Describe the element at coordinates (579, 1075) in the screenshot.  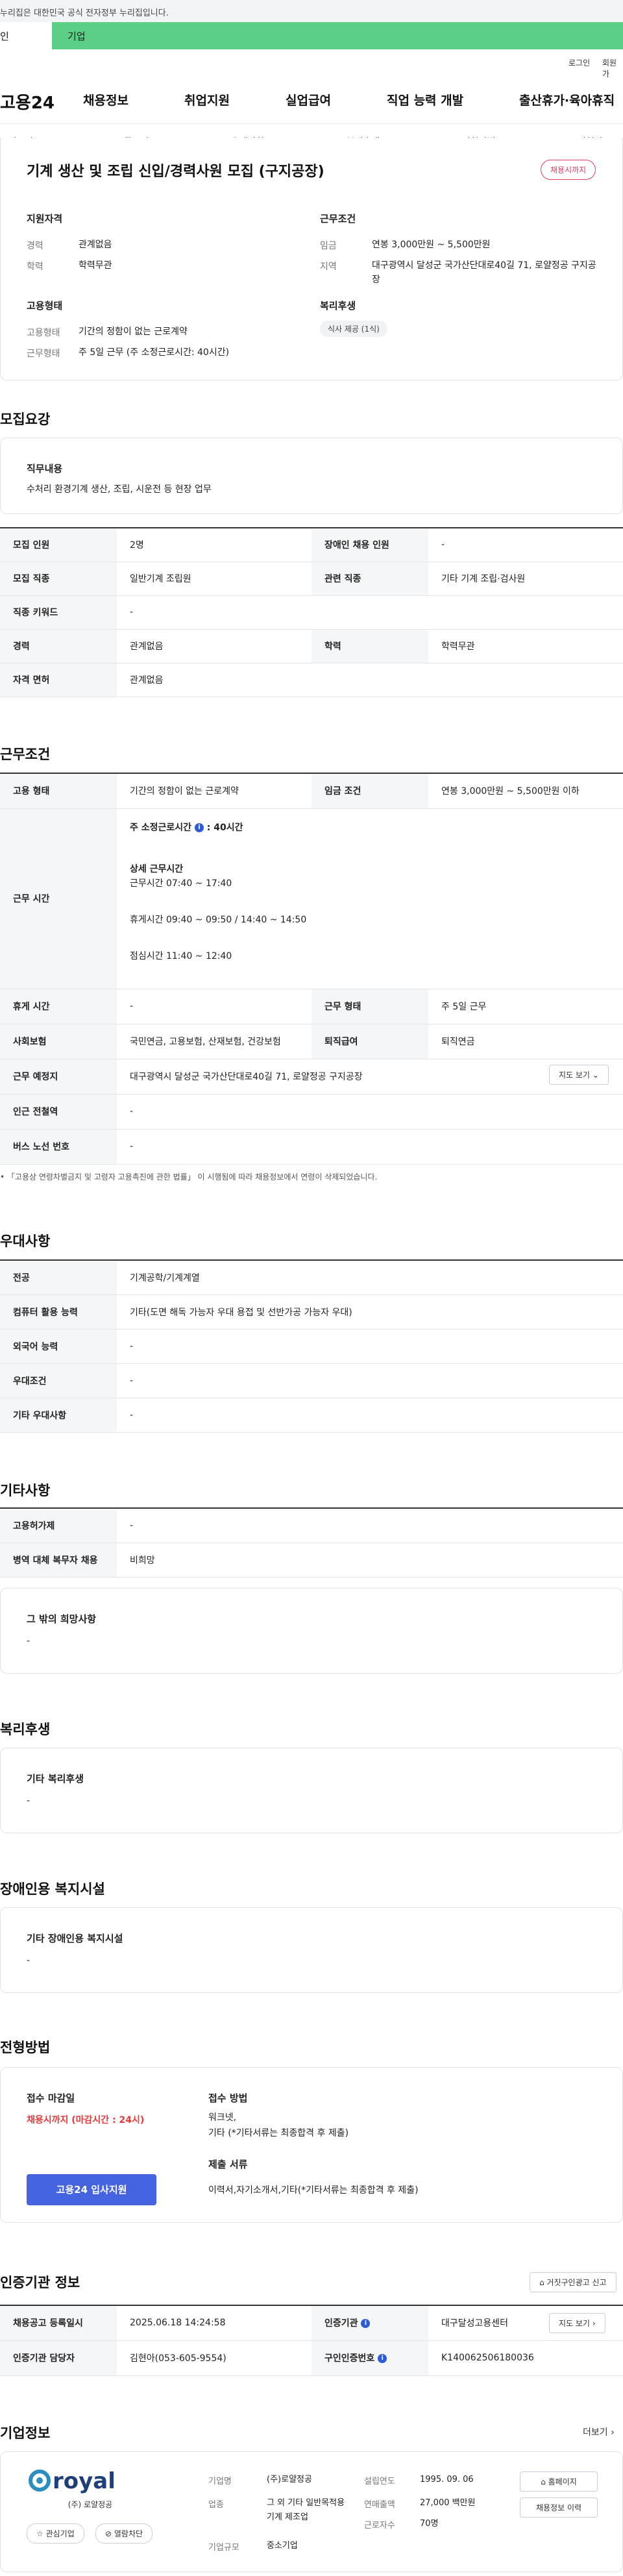
I see `map-view-button: 지도 보기 ⌄` at that location.